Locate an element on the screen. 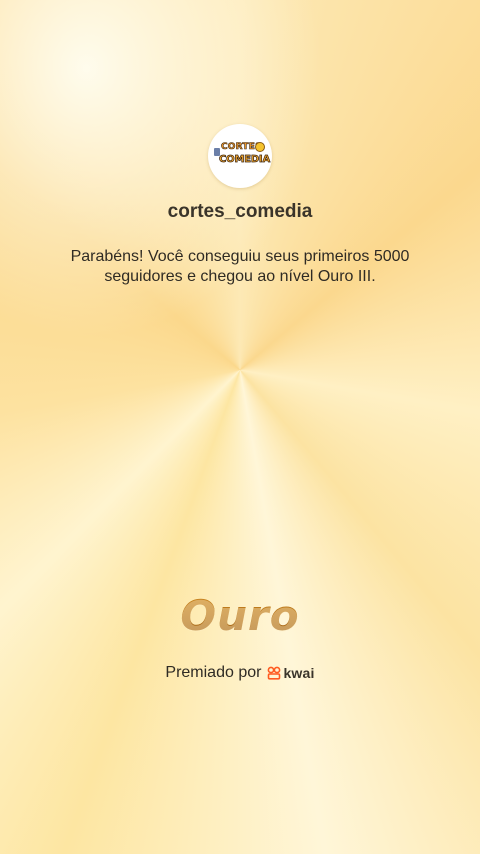 The height and width of the screenshot is (854, 480). kwai-brand-text: kwai is located at coordinates (299, 673).